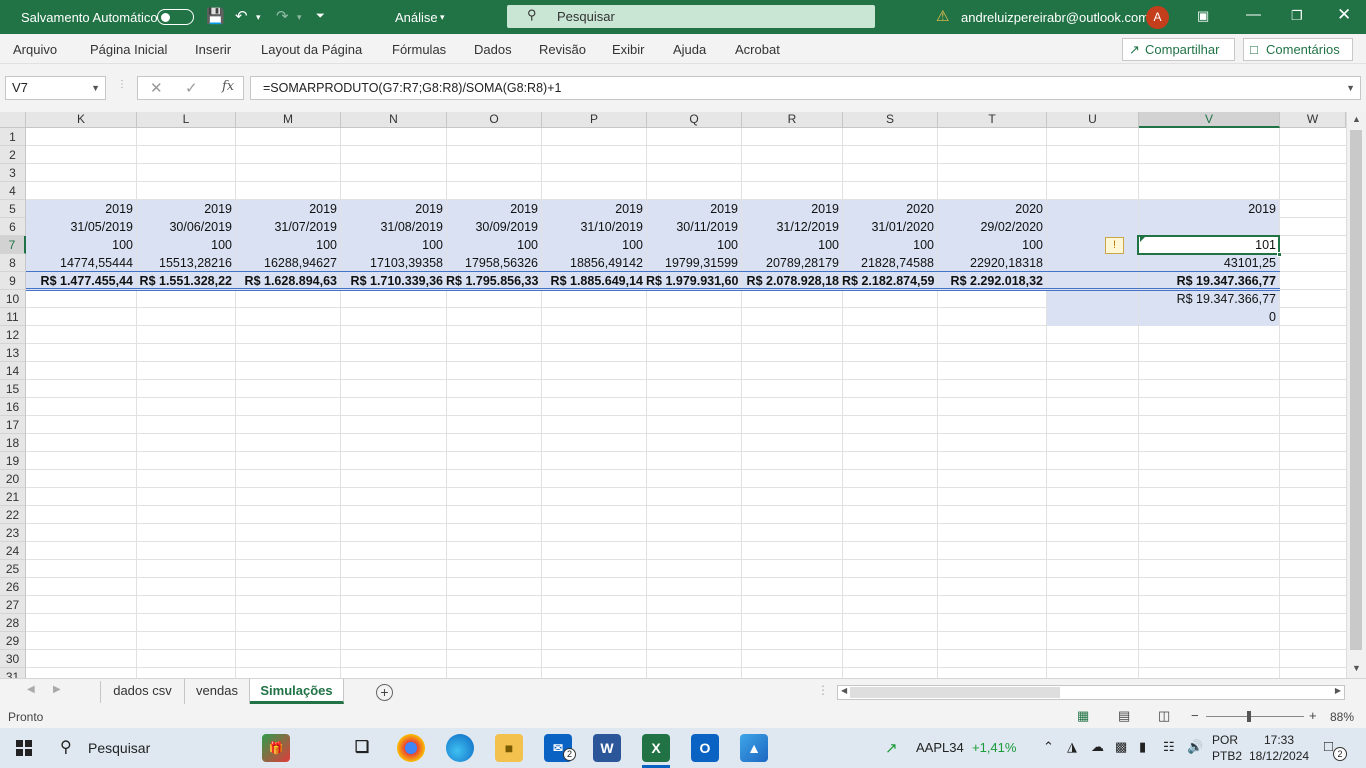 The width and height of the screenshot is (1366, 768). I want to click on tab-layout: Layout da Página, so click(311, 49).